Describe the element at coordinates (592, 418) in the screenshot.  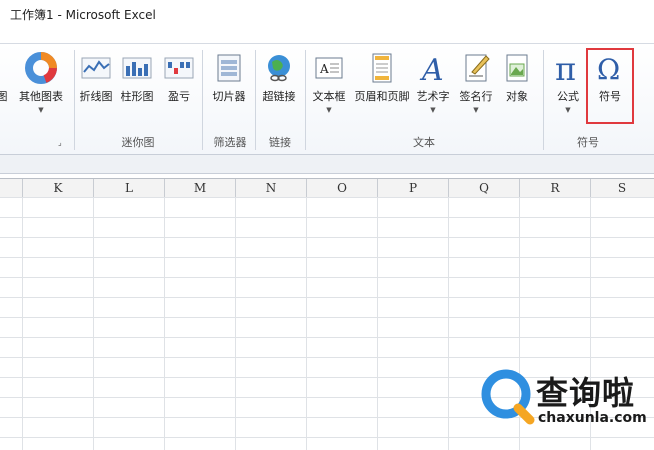
I see `watermark-url: chaxunla.com` at that location.